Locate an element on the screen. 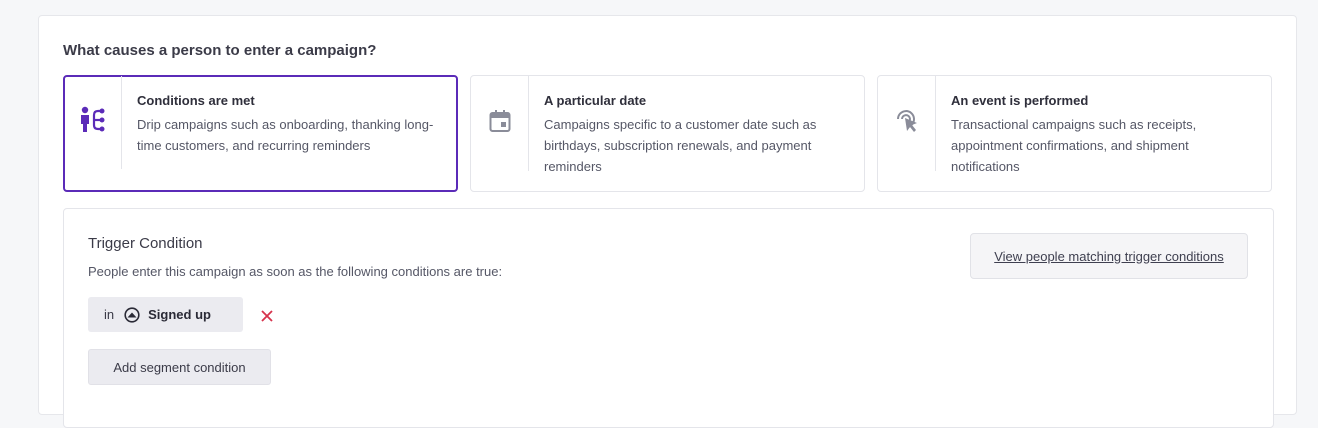 The width and height of the screenshot is (1318, 428). card-title: An event is performed is located at coordinates (1020, 100).